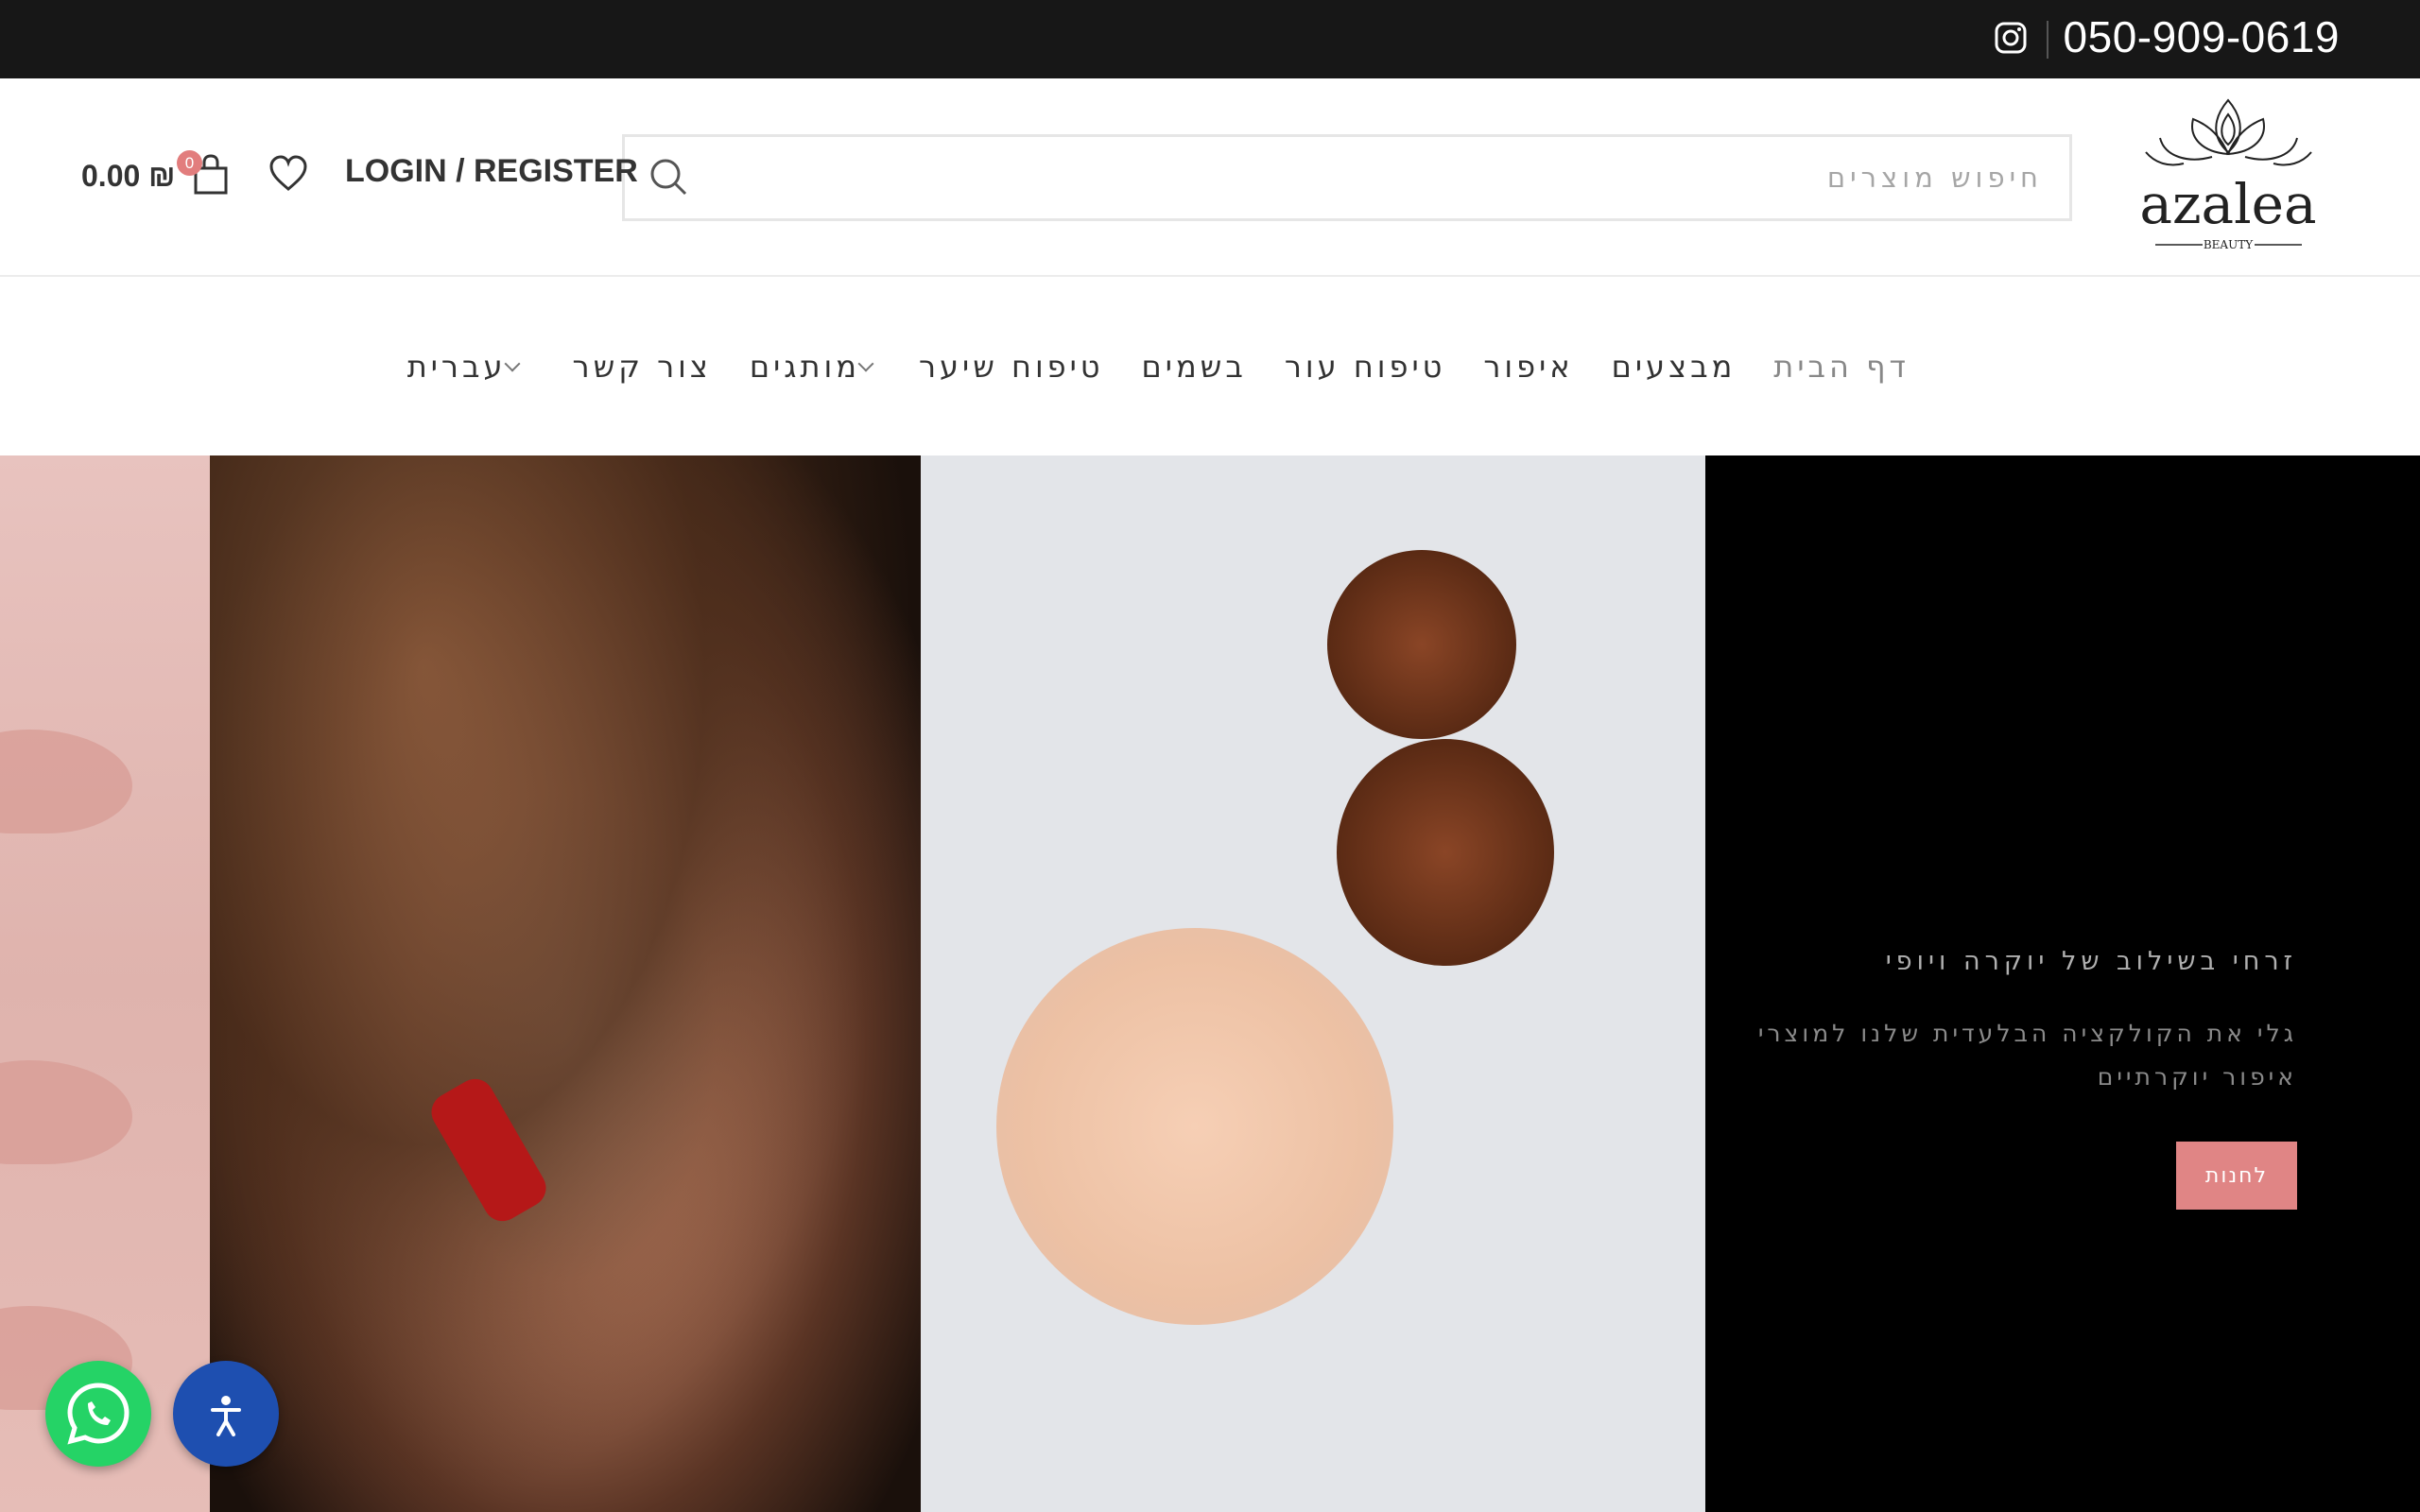 Image resolution: width=2420 pixels, height=1512 pixels. What do you see at coordinates (105, 983) in the screenshot?
I see `hero-image-lip-swatches` at bounding box center [105, 983].